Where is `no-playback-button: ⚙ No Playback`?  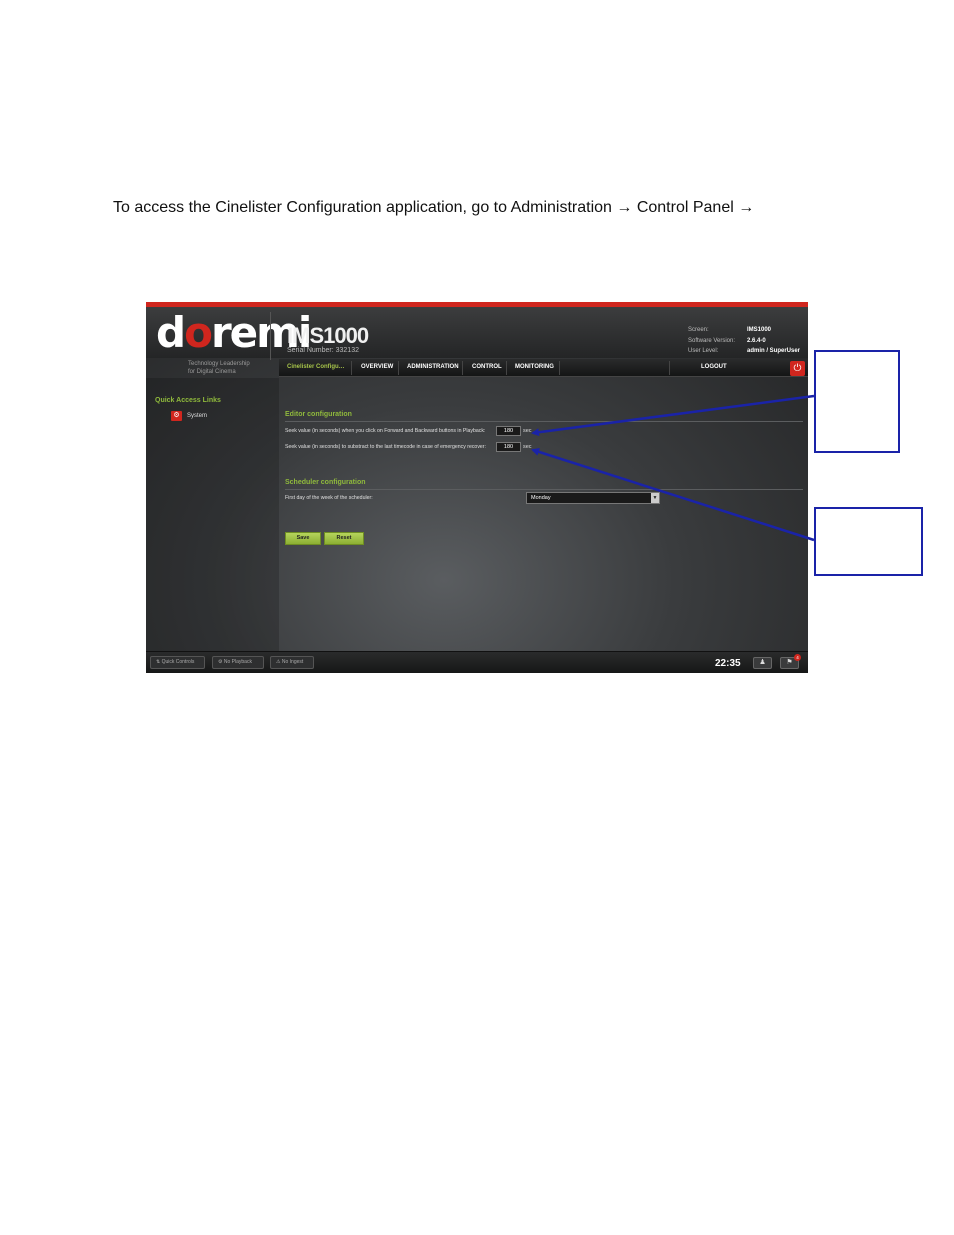 no-playback-button: ⚙ No Playback is located at coordinates (238, 662).